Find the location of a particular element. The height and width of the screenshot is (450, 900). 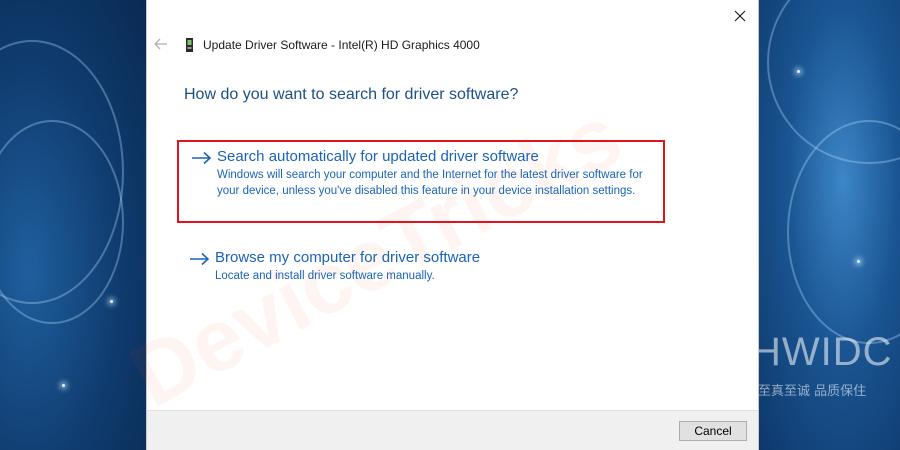

desktop-watermark: HWIDC 至真至诚 品质保住 is located at coordinates (826, 364).